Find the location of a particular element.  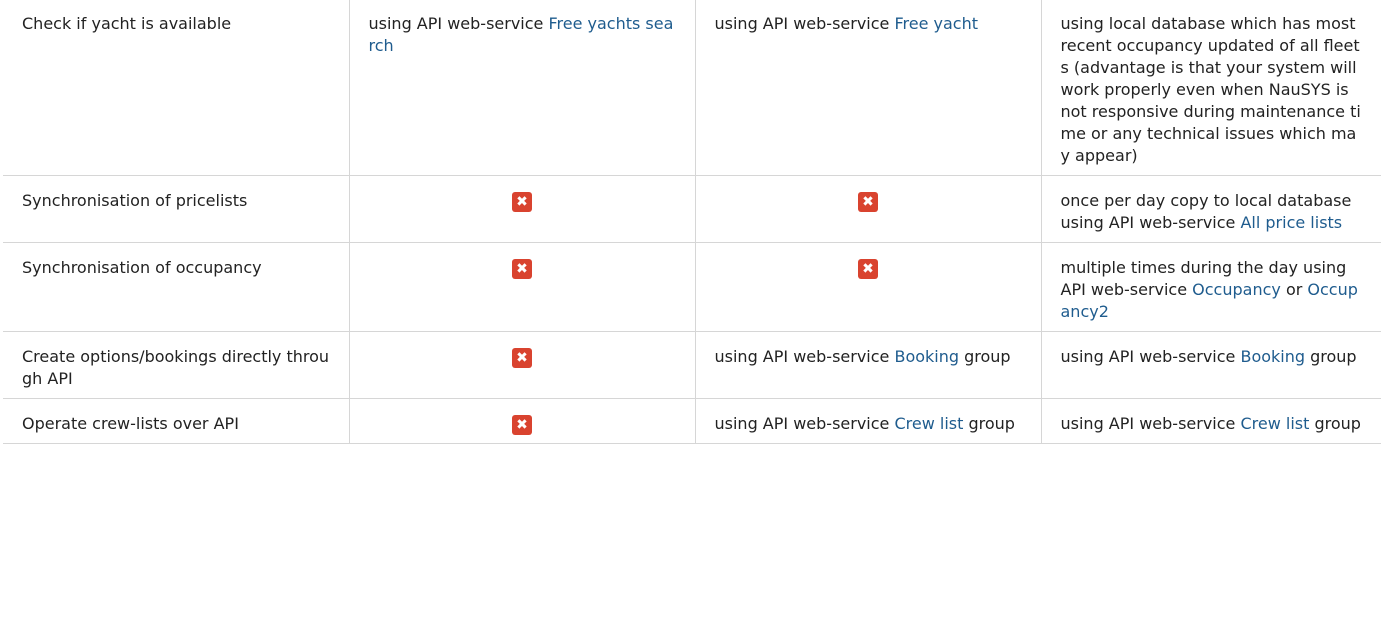

feature-cell: Synchronisation of occupancy is located at coordinates (176, 287).